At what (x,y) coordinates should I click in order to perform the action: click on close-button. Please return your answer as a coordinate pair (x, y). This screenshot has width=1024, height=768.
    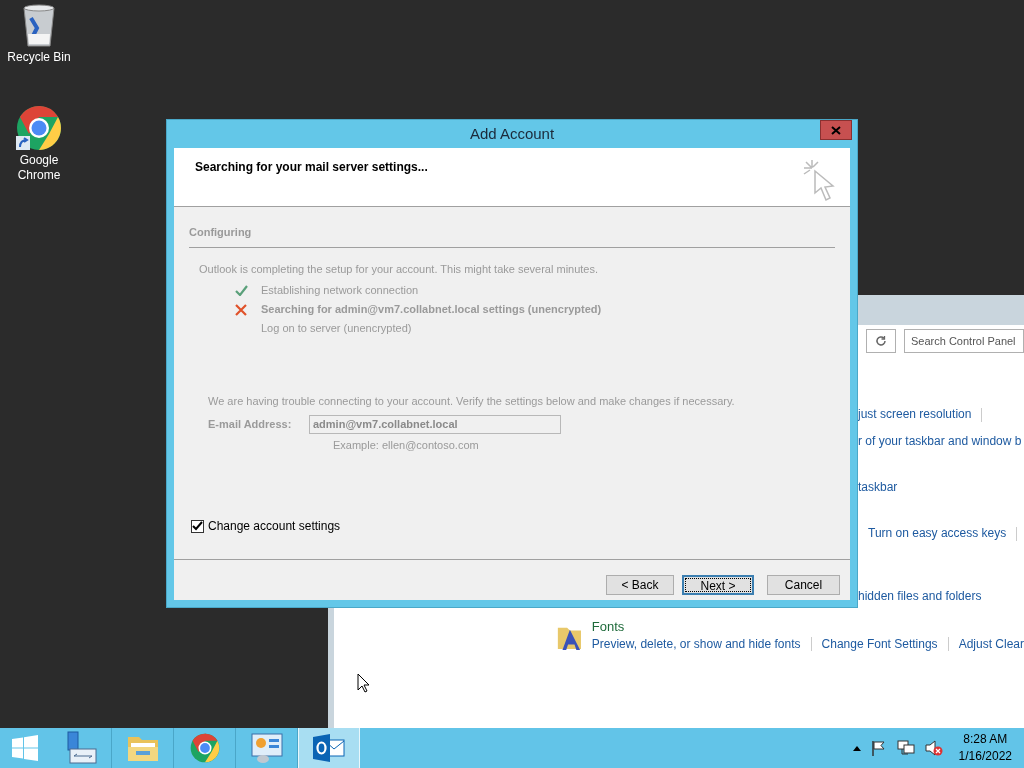
    Looking at the image, I should click on (836, 130).